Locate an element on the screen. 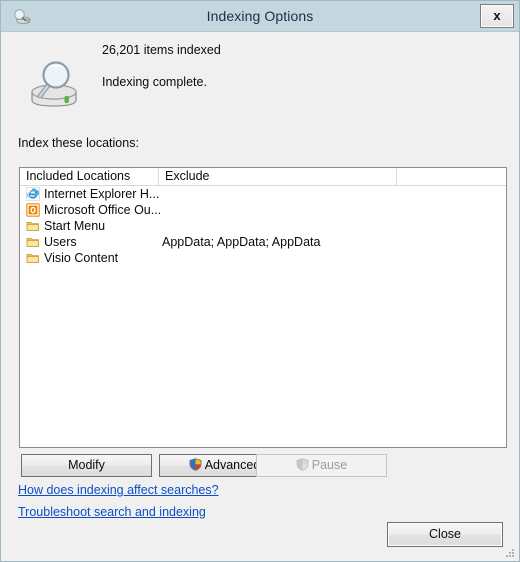  location-name: Users is located at coordinates (60, 242).